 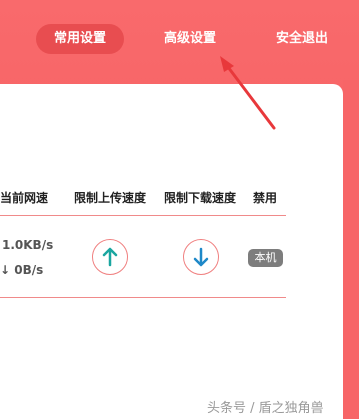 What do you see at coordinates (302, 39) in the screenshot?
I see `nav-safe-logout: 安全退出` at bounding box center [302, 39].